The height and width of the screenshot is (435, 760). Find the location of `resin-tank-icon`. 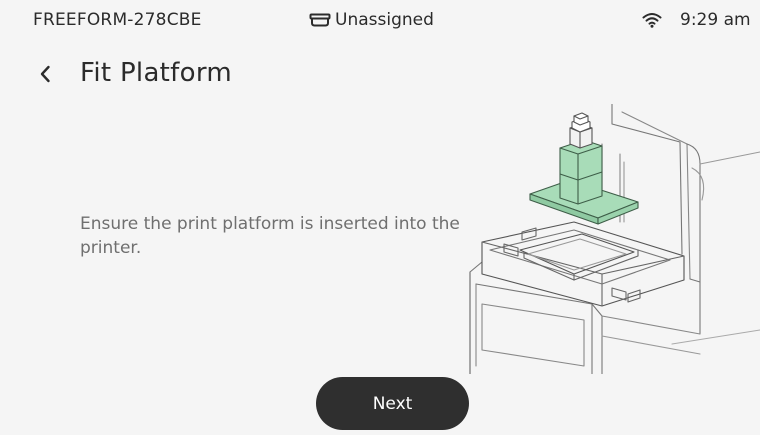

resin-tank-icon is located at coordinates (320, 20).